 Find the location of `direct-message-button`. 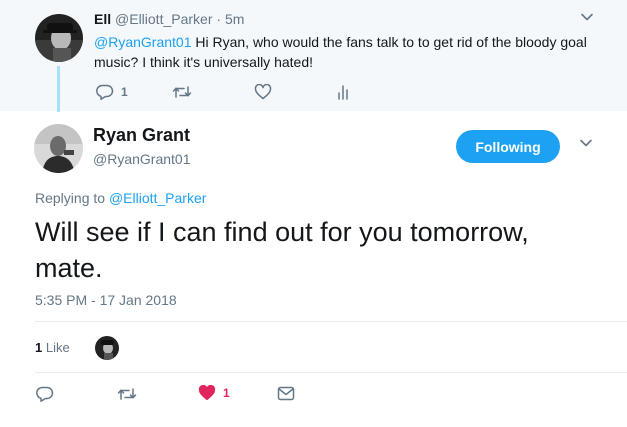

direct-message-button is located at coordinates (286, 393).